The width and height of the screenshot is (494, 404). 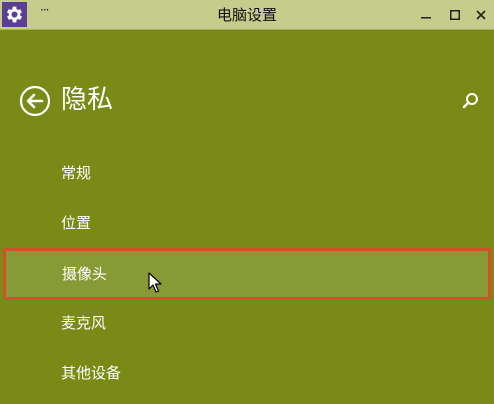 What do you see at coordinates (247, 323) in the screenshot?
I see `menu-item-microphone: 麦克风` at bounding box center [247, 323].